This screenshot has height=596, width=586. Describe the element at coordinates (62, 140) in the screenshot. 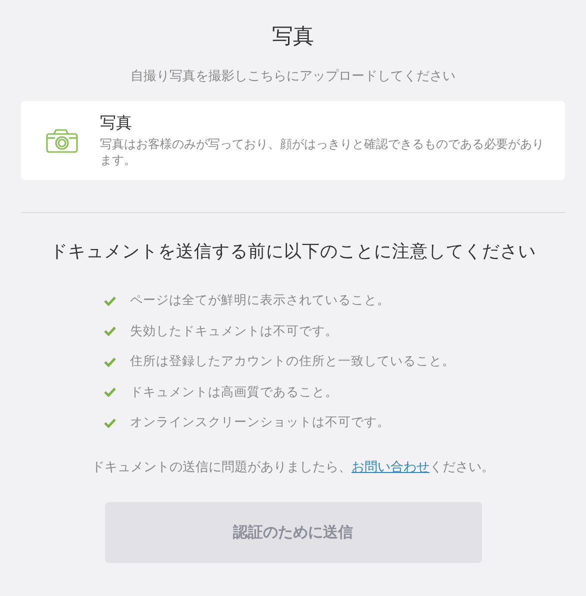

I see `camera-icon` at that location.